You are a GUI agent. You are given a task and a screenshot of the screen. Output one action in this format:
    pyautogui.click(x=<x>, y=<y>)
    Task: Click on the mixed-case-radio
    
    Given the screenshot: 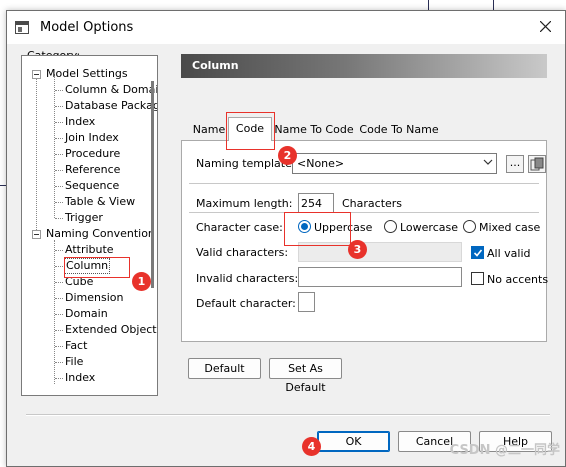 What is the action you would take?
    pyautogui.click(x=469, y=226)
    